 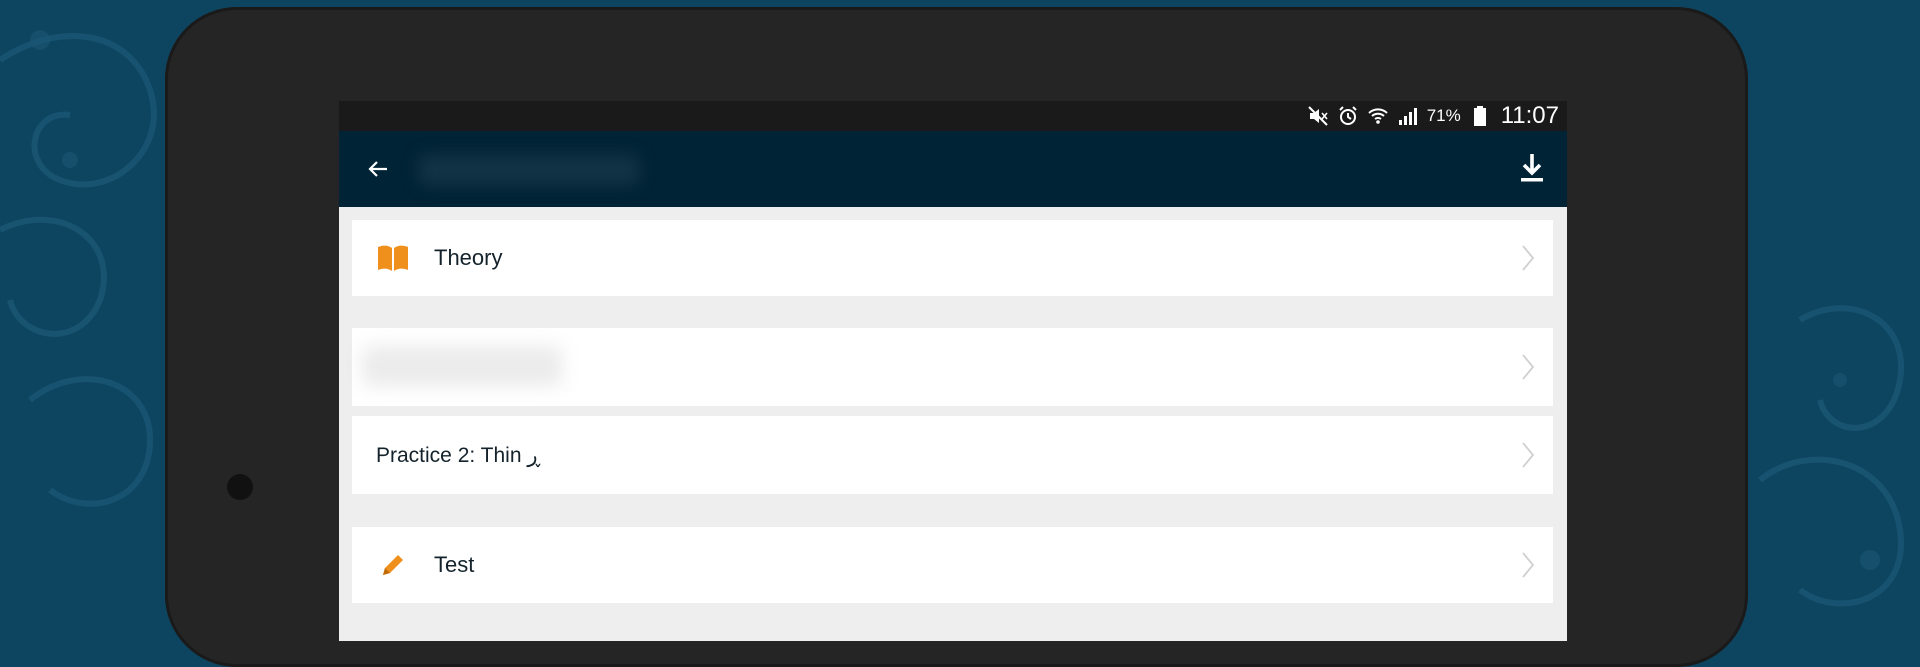 What do you see at coordinates (1529, 115) in the screenshot?
I see `status-clock: 11:07` at bounding box center [1529, 115].